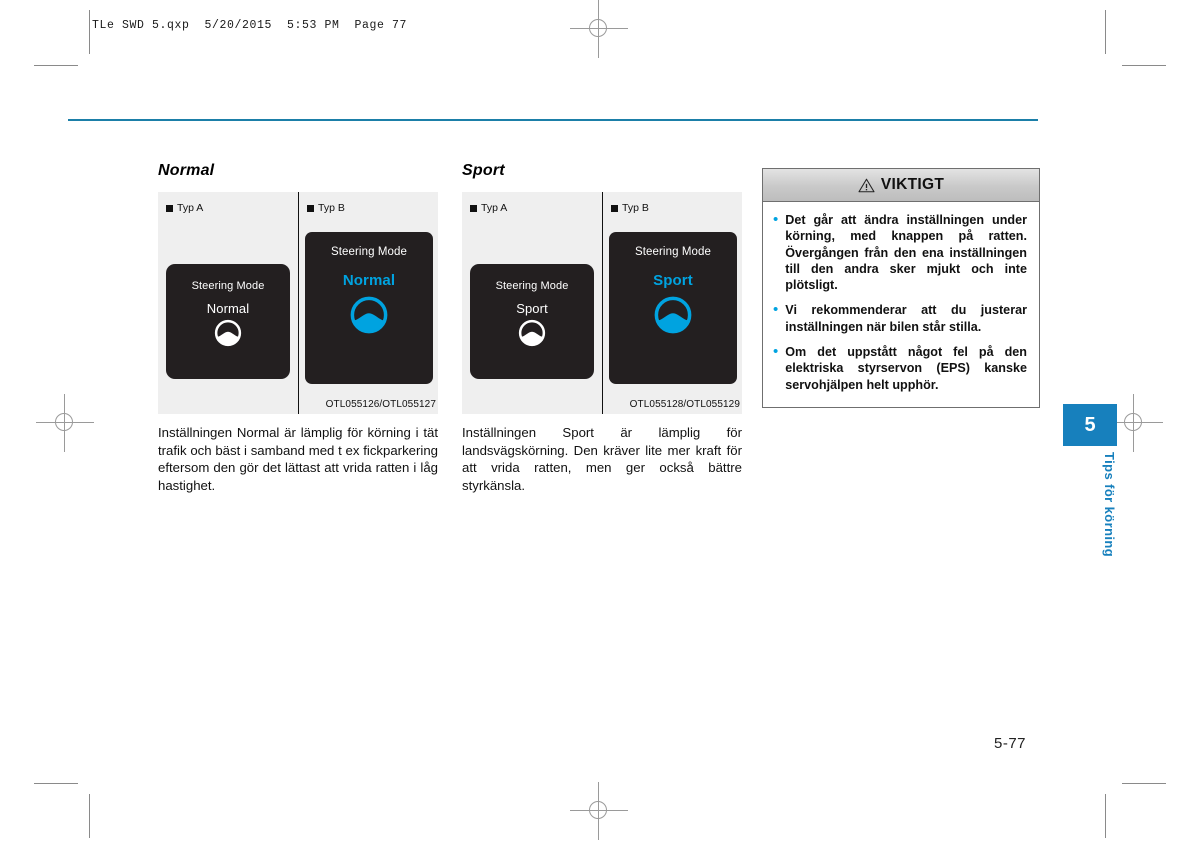 The height and width of the screenshot is (848, 1200). I want to click on screen-title-sport-b: Steering Mode, so click(673, 252).